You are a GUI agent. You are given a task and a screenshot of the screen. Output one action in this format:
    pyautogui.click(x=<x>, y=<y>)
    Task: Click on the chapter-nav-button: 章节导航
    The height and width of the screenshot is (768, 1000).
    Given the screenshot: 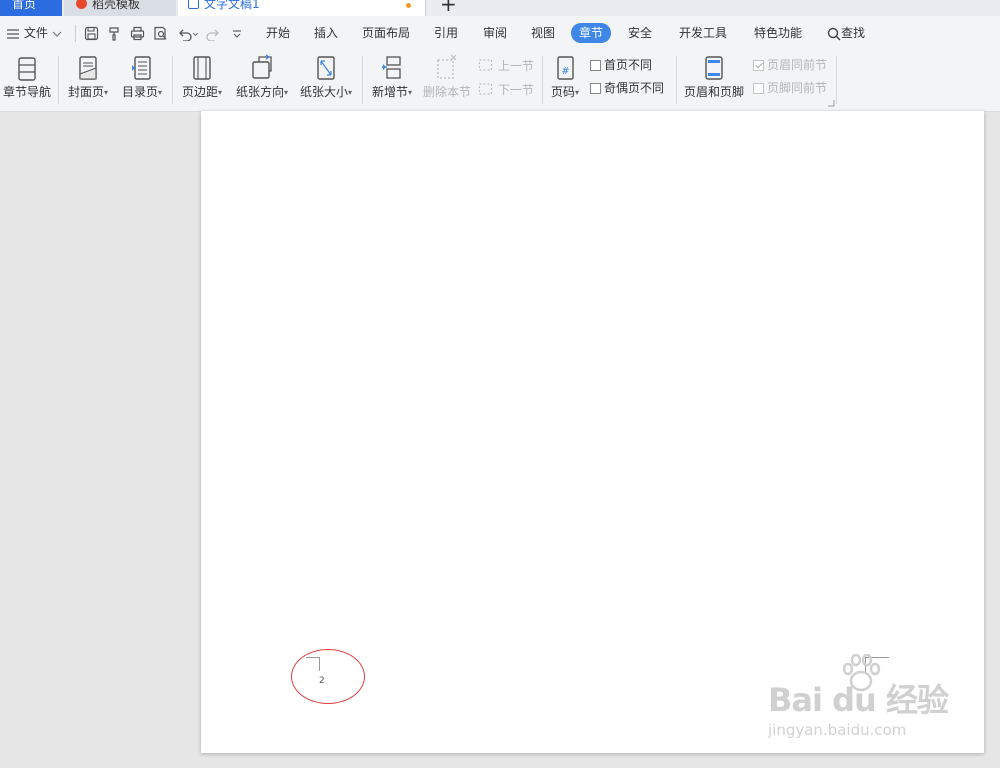 What is the action you would take?
    pyautogui.click(x=27, y=75)
    